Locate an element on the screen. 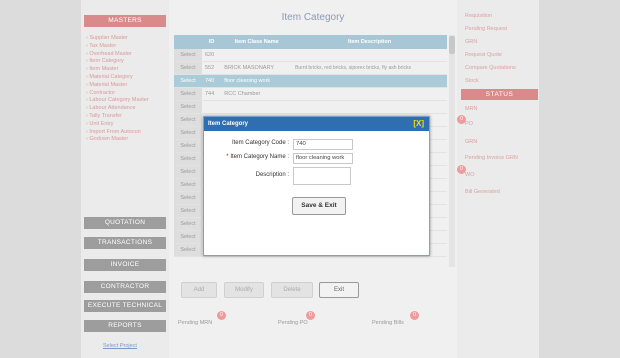 Image resolution: width=620 pixels, height=358 pixels. status-bill-generated-link: Bill Generated is located at coordinates (482, 192).